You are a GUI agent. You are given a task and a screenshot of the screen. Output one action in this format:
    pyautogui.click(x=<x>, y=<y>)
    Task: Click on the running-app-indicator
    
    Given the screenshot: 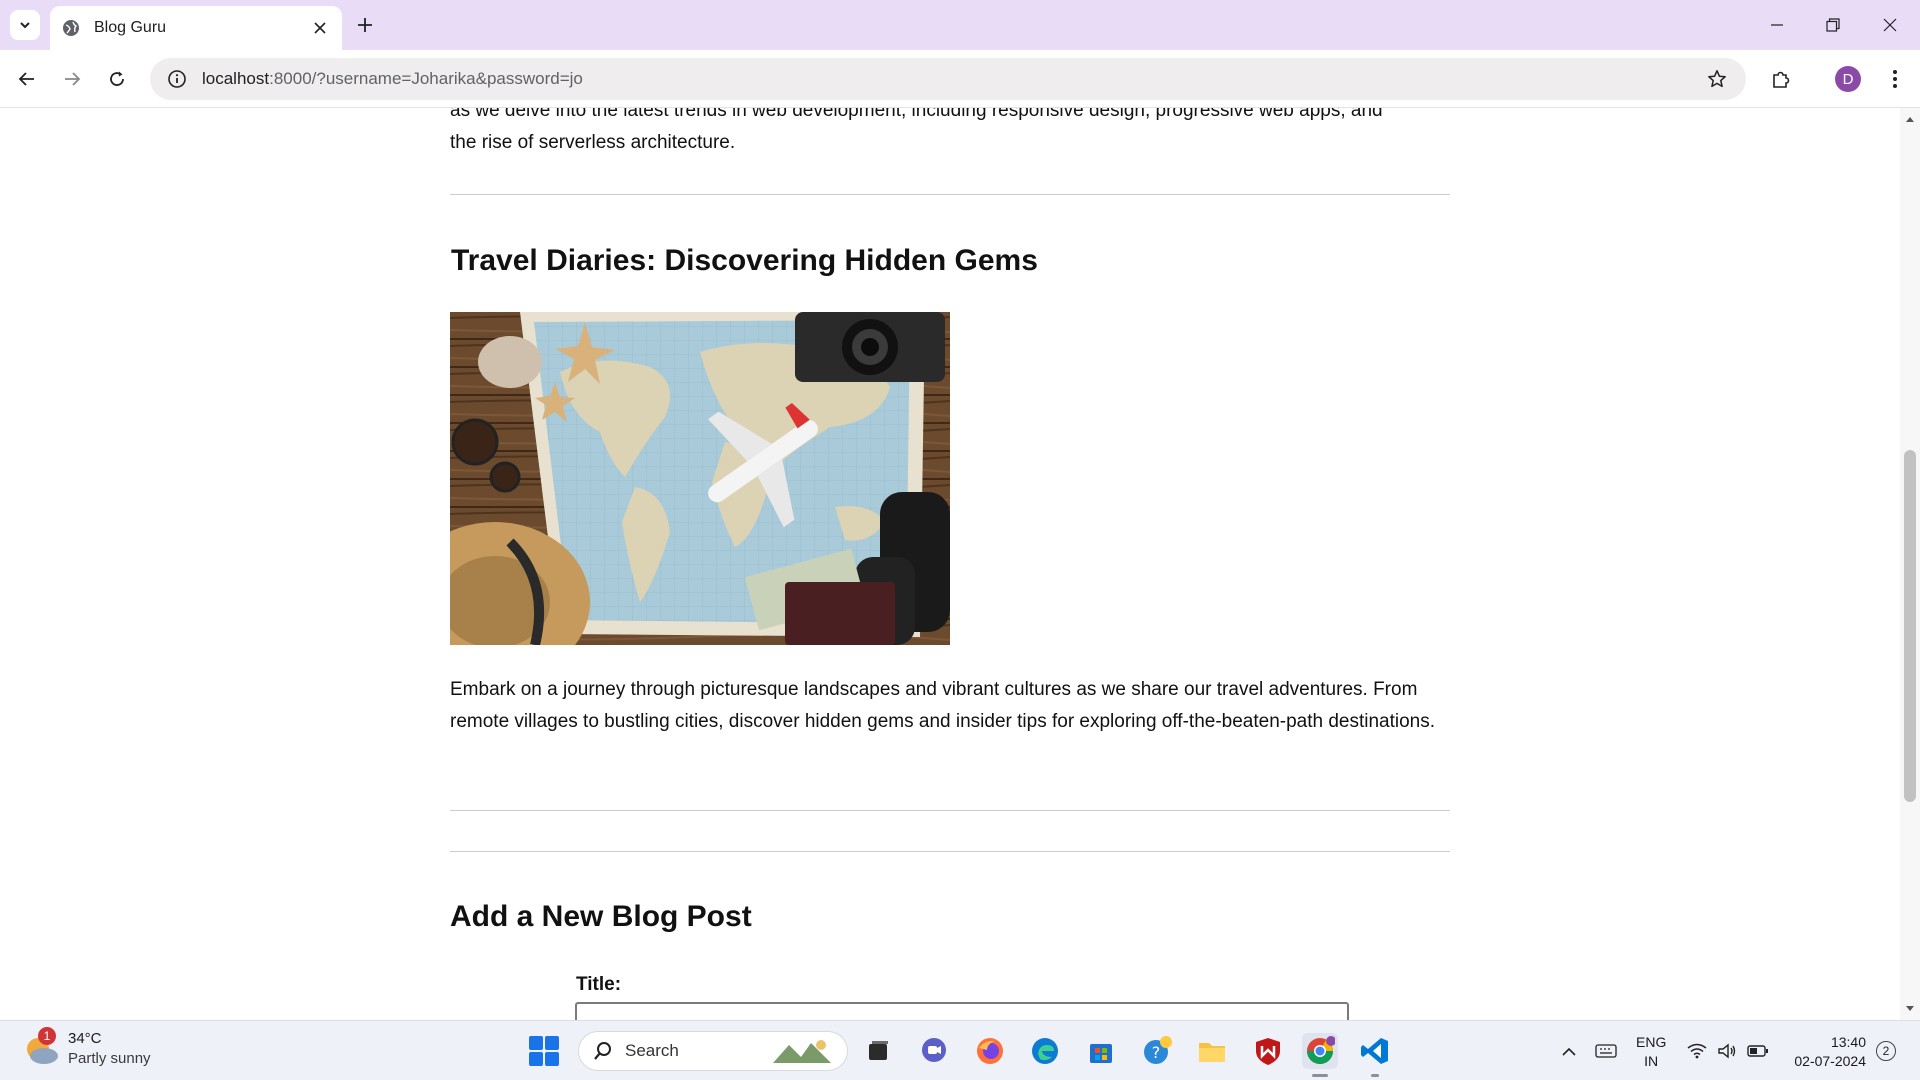 What is the action you would take?
    pyautogui.click(x=1375, y=1075)
    